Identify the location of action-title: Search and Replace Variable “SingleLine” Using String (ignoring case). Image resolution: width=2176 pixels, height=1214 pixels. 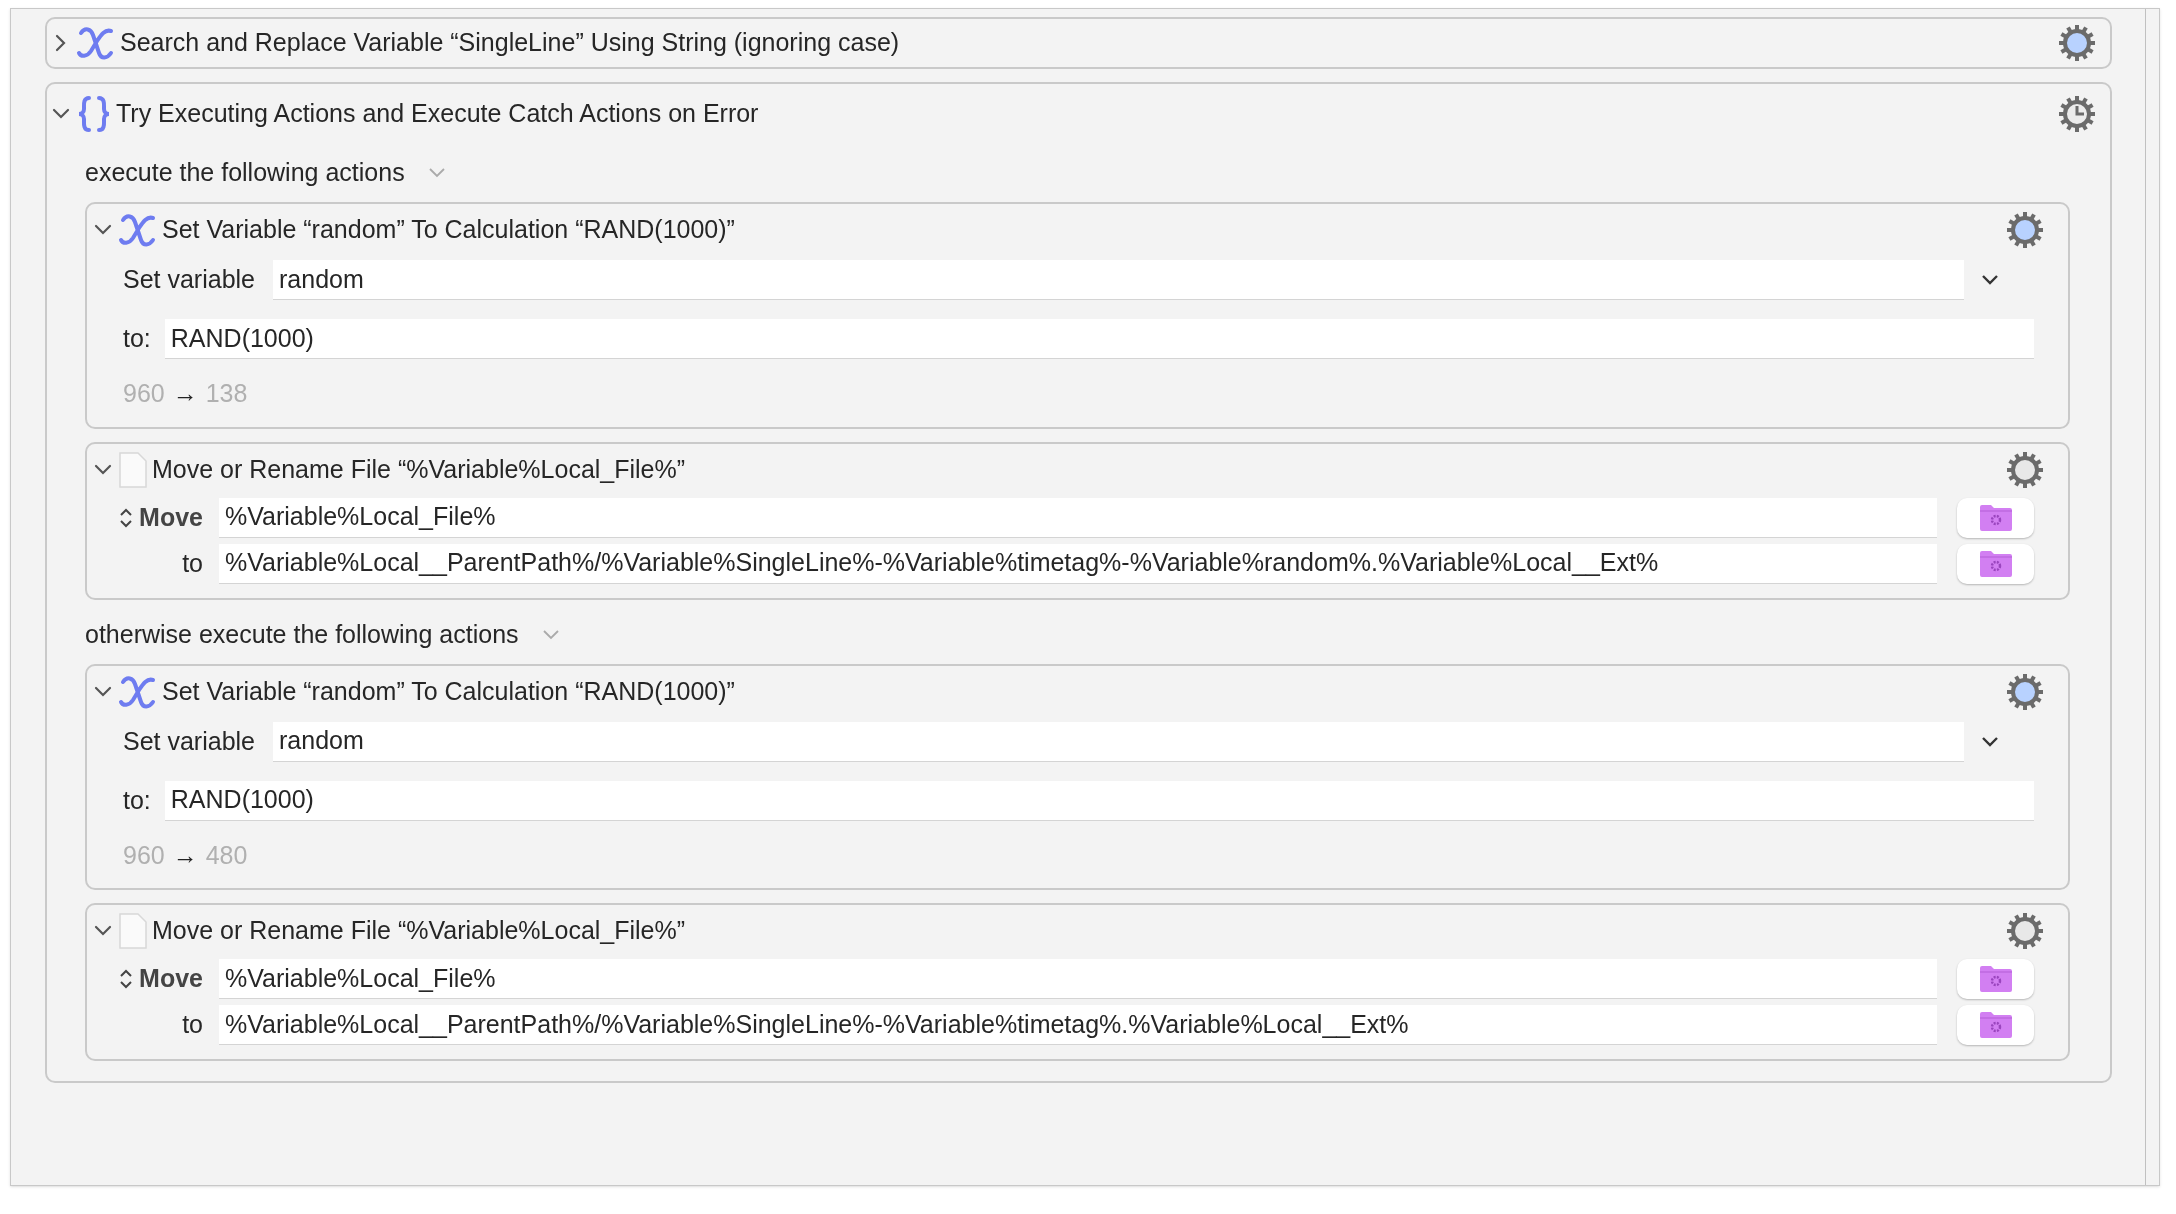
(510, 43).